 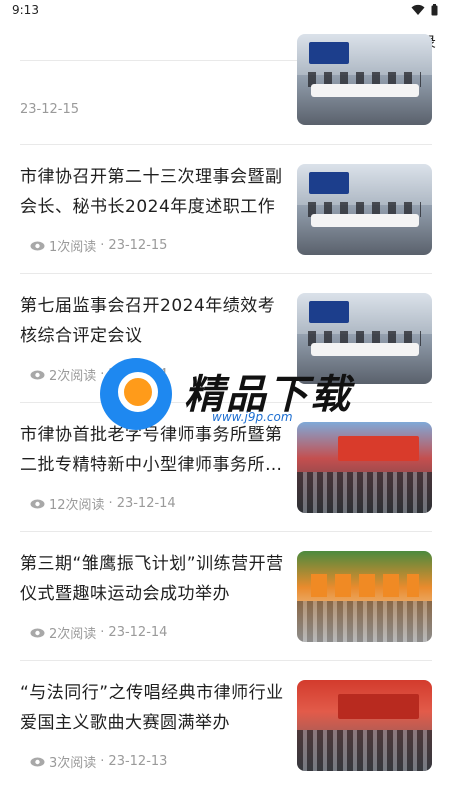 What do you see at coordinates (230, 398) in the screenshot?
I see `watermark-overlay: 精品下载 www.j9p.com` at bounding box center [230, 398].